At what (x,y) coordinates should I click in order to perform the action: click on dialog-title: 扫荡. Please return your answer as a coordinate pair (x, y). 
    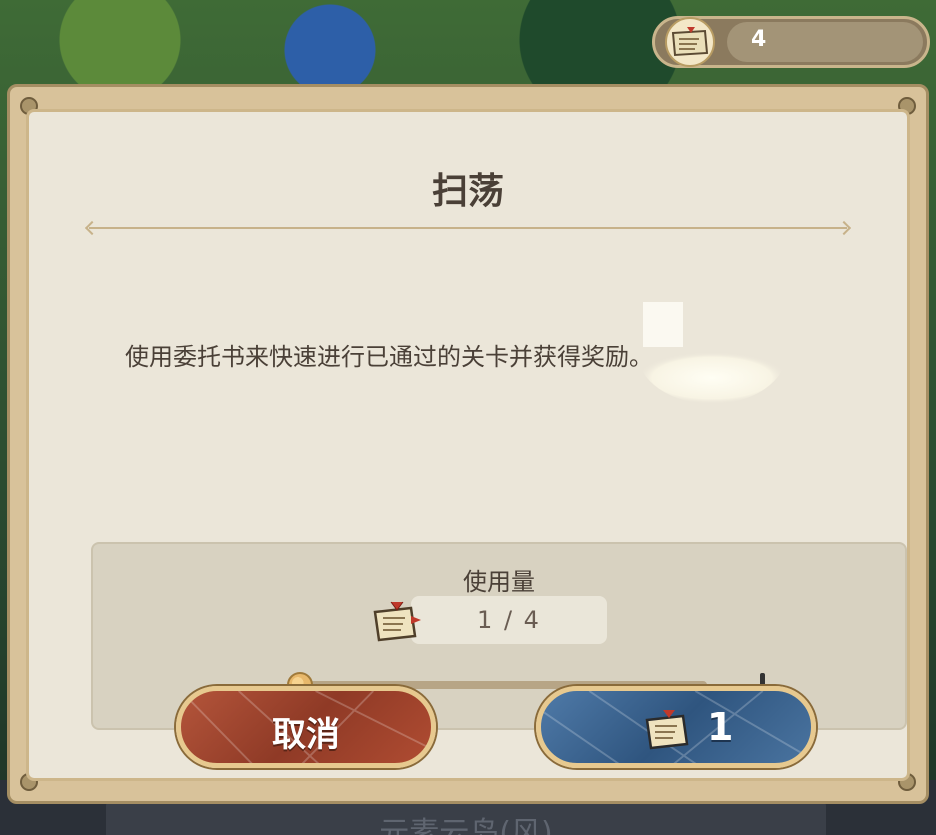
    Looking at the image, I should click on (467, 191).